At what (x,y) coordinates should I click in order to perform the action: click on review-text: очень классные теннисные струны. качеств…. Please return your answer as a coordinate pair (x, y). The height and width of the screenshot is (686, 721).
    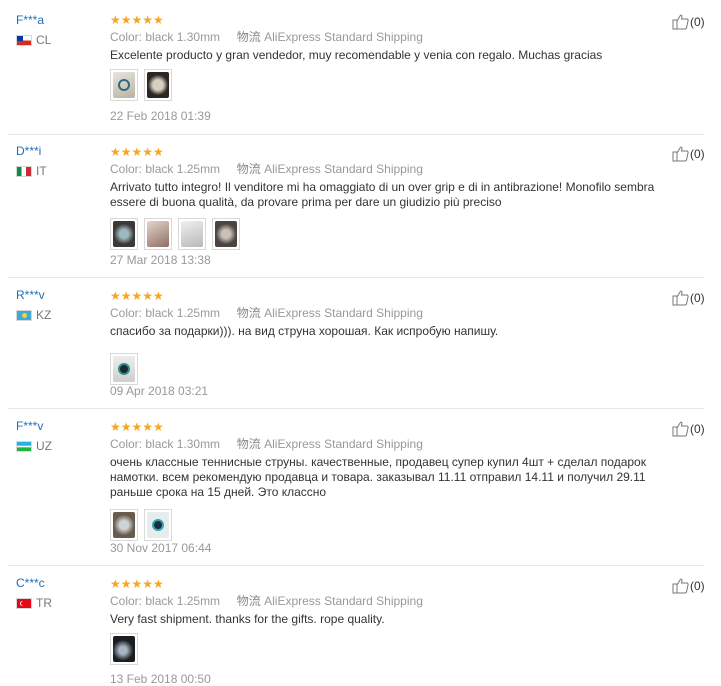
    Looking at the image, I should click on (378, 477).